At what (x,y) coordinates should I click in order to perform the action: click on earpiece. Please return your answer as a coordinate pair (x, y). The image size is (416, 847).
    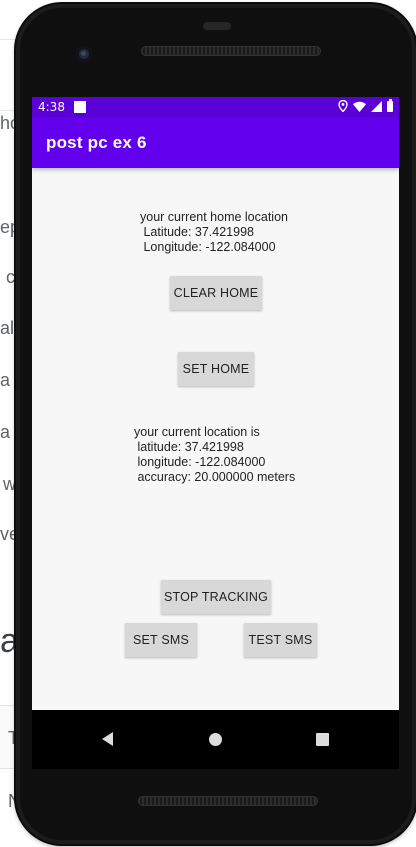
    Looking at the image, I should click on (217, 26).